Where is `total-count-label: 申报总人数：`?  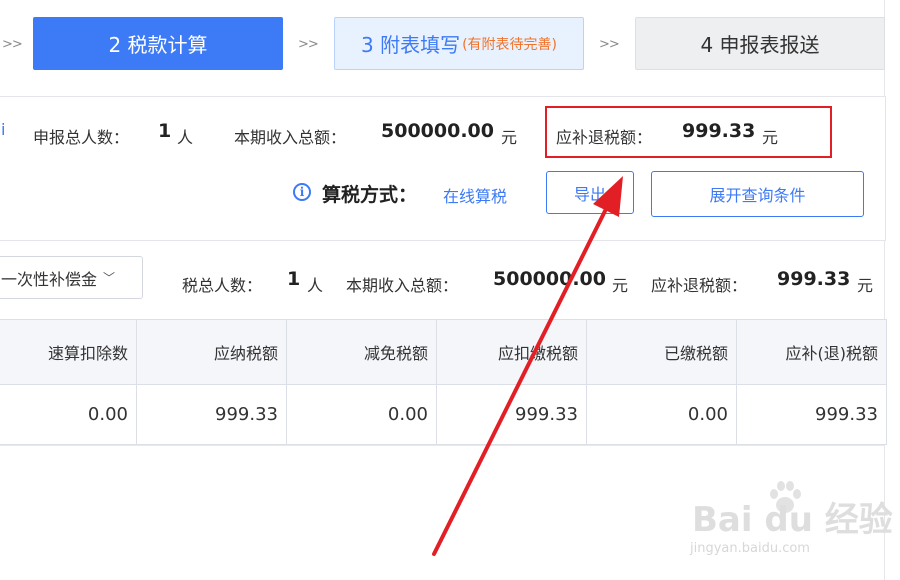 total-count-label: 申报总人数： is located at coordinates (81, 137).